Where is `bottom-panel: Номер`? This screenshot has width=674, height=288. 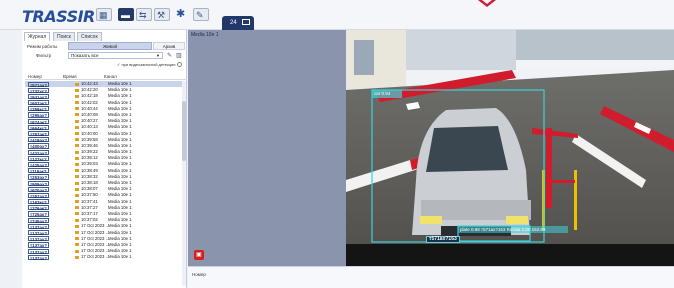
bottom-panel: Номер is located at coordinates (431, 277).